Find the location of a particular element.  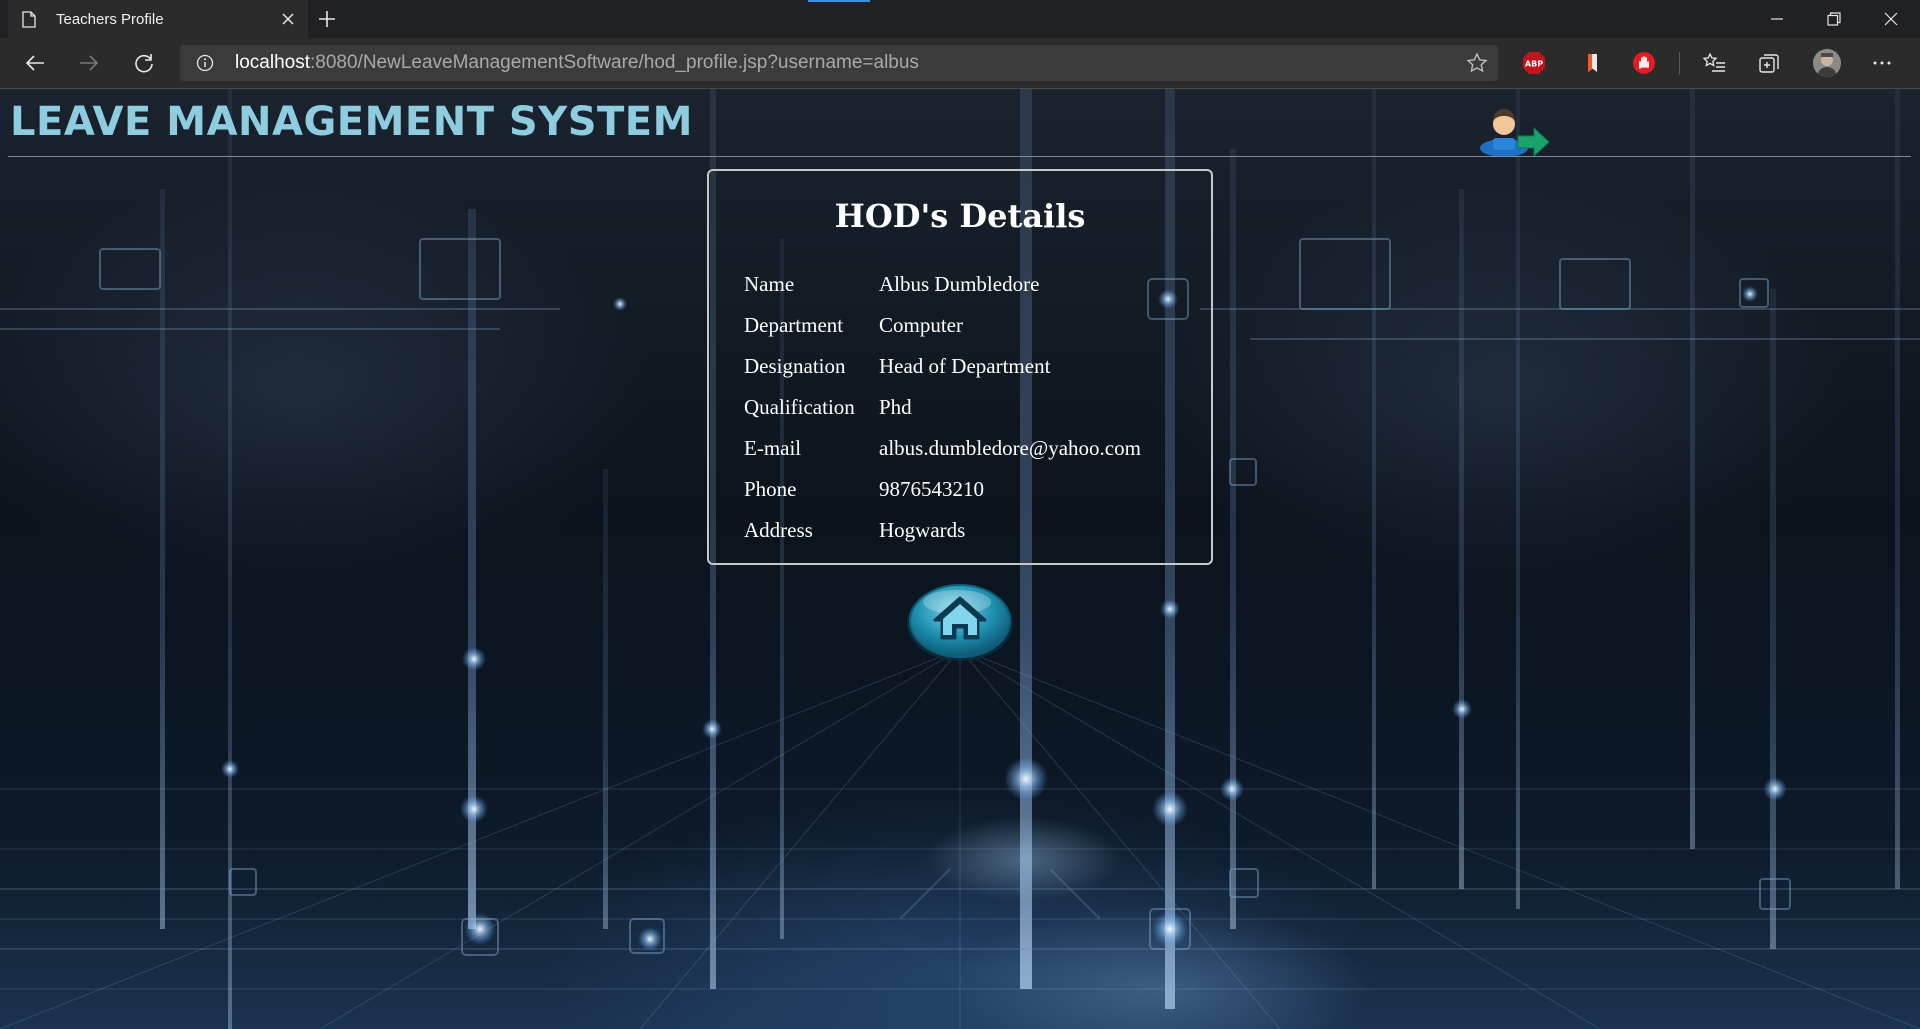

row-value: Albus Dumbledore is located at coordinates (959, 284).